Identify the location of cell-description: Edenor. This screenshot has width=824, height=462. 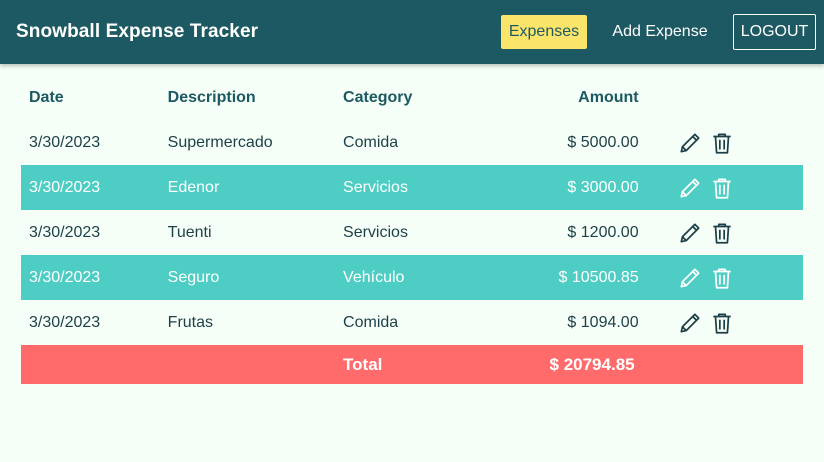
(255, 187).